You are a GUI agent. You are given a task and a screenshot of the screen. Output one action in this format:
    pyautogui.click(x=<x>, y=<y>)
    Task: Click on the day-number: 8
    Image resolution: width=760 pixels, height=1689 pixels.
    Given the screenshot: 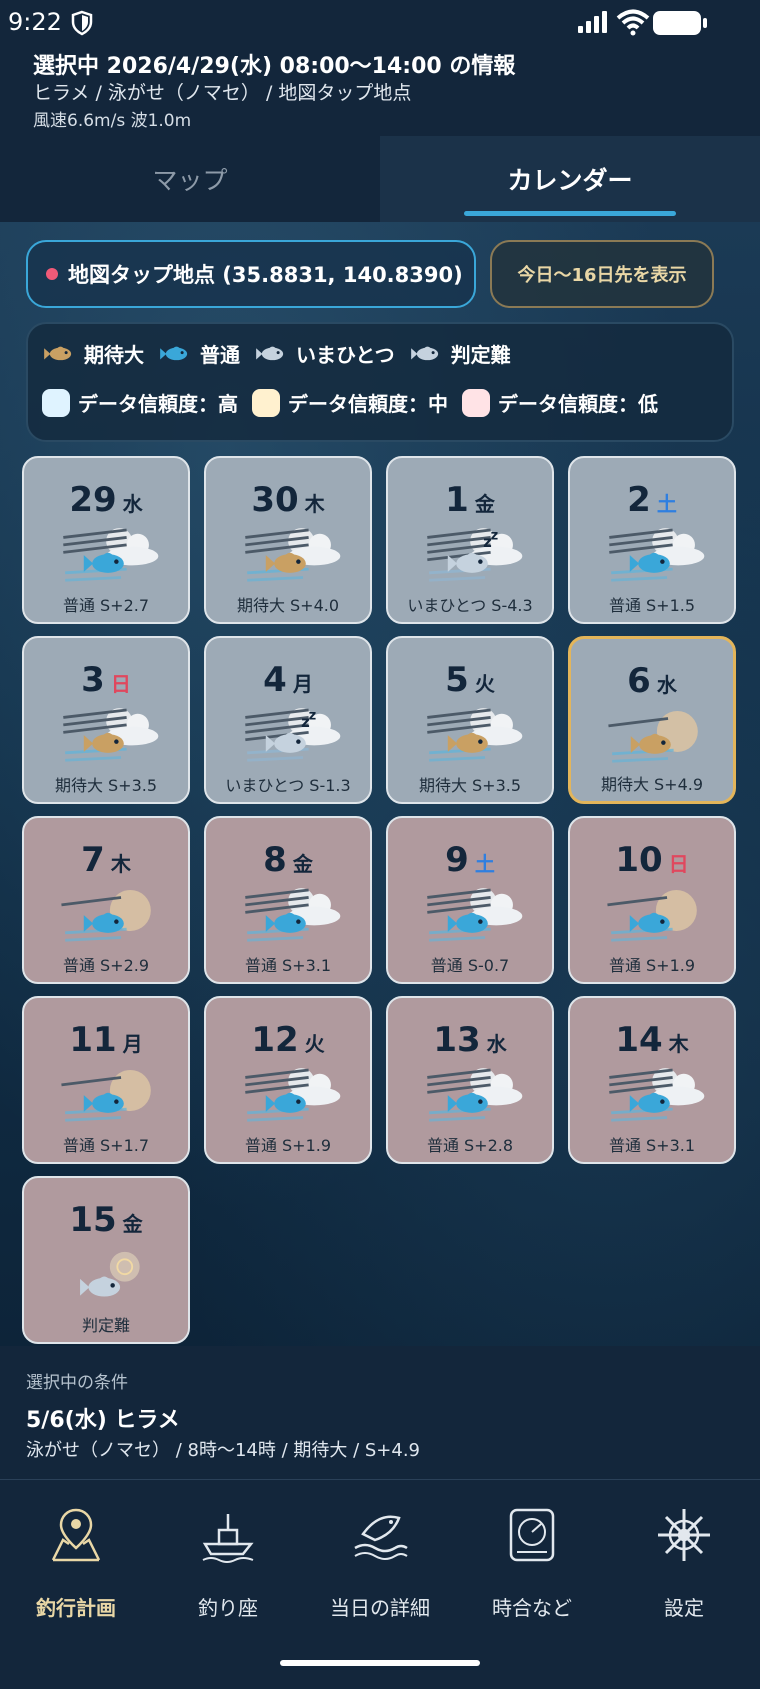 What is the action you would take?
    pyautogui.click(x=275, y=860)
    